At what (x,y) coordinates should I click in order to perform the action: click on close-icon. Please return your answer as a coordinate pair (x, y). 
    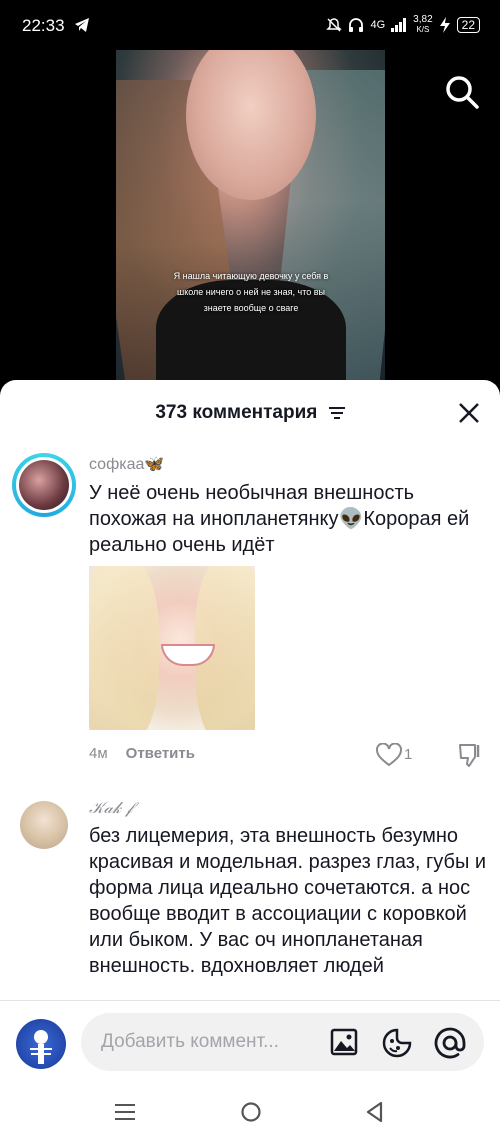
    Looking at the image, I should click on (469, 413).